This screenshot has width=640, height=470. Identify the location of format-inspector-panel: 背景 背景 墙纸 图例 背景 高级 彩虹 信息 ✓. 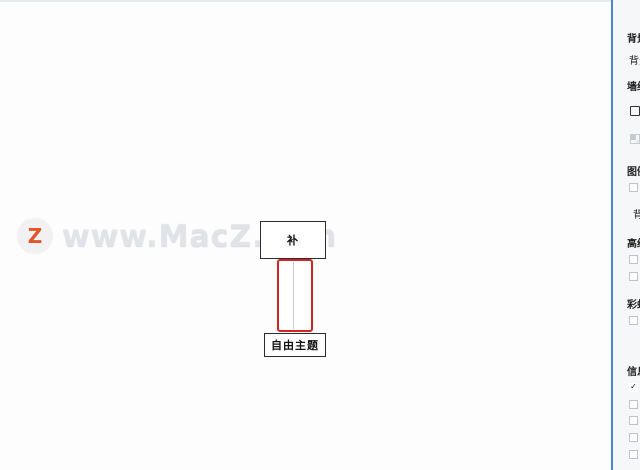
(625, 235).